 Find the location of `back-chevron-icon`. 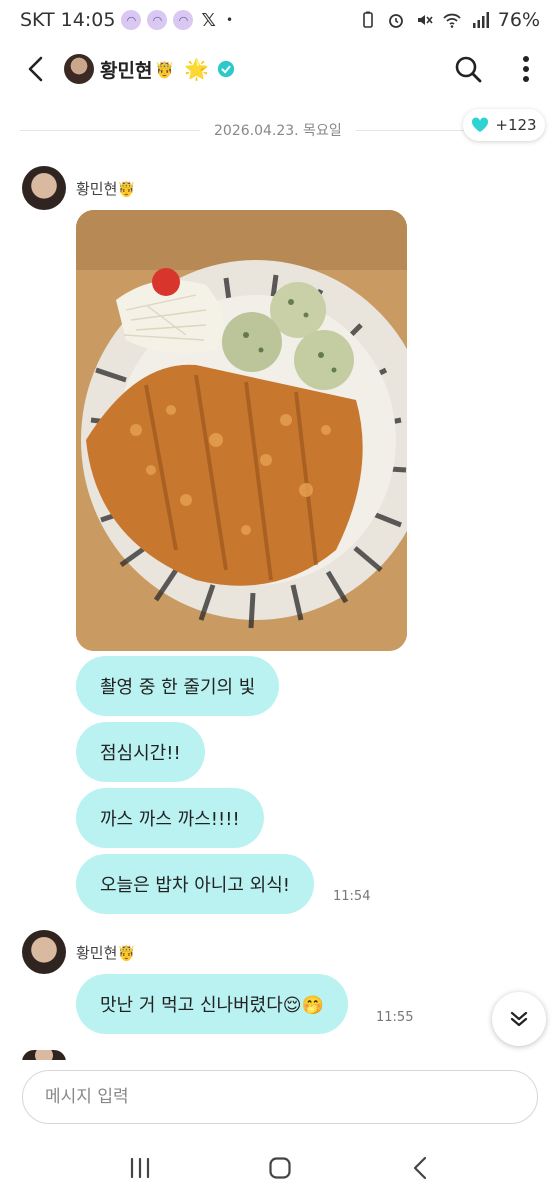

back-chevron-icon is located at coordinates (420, 1168).